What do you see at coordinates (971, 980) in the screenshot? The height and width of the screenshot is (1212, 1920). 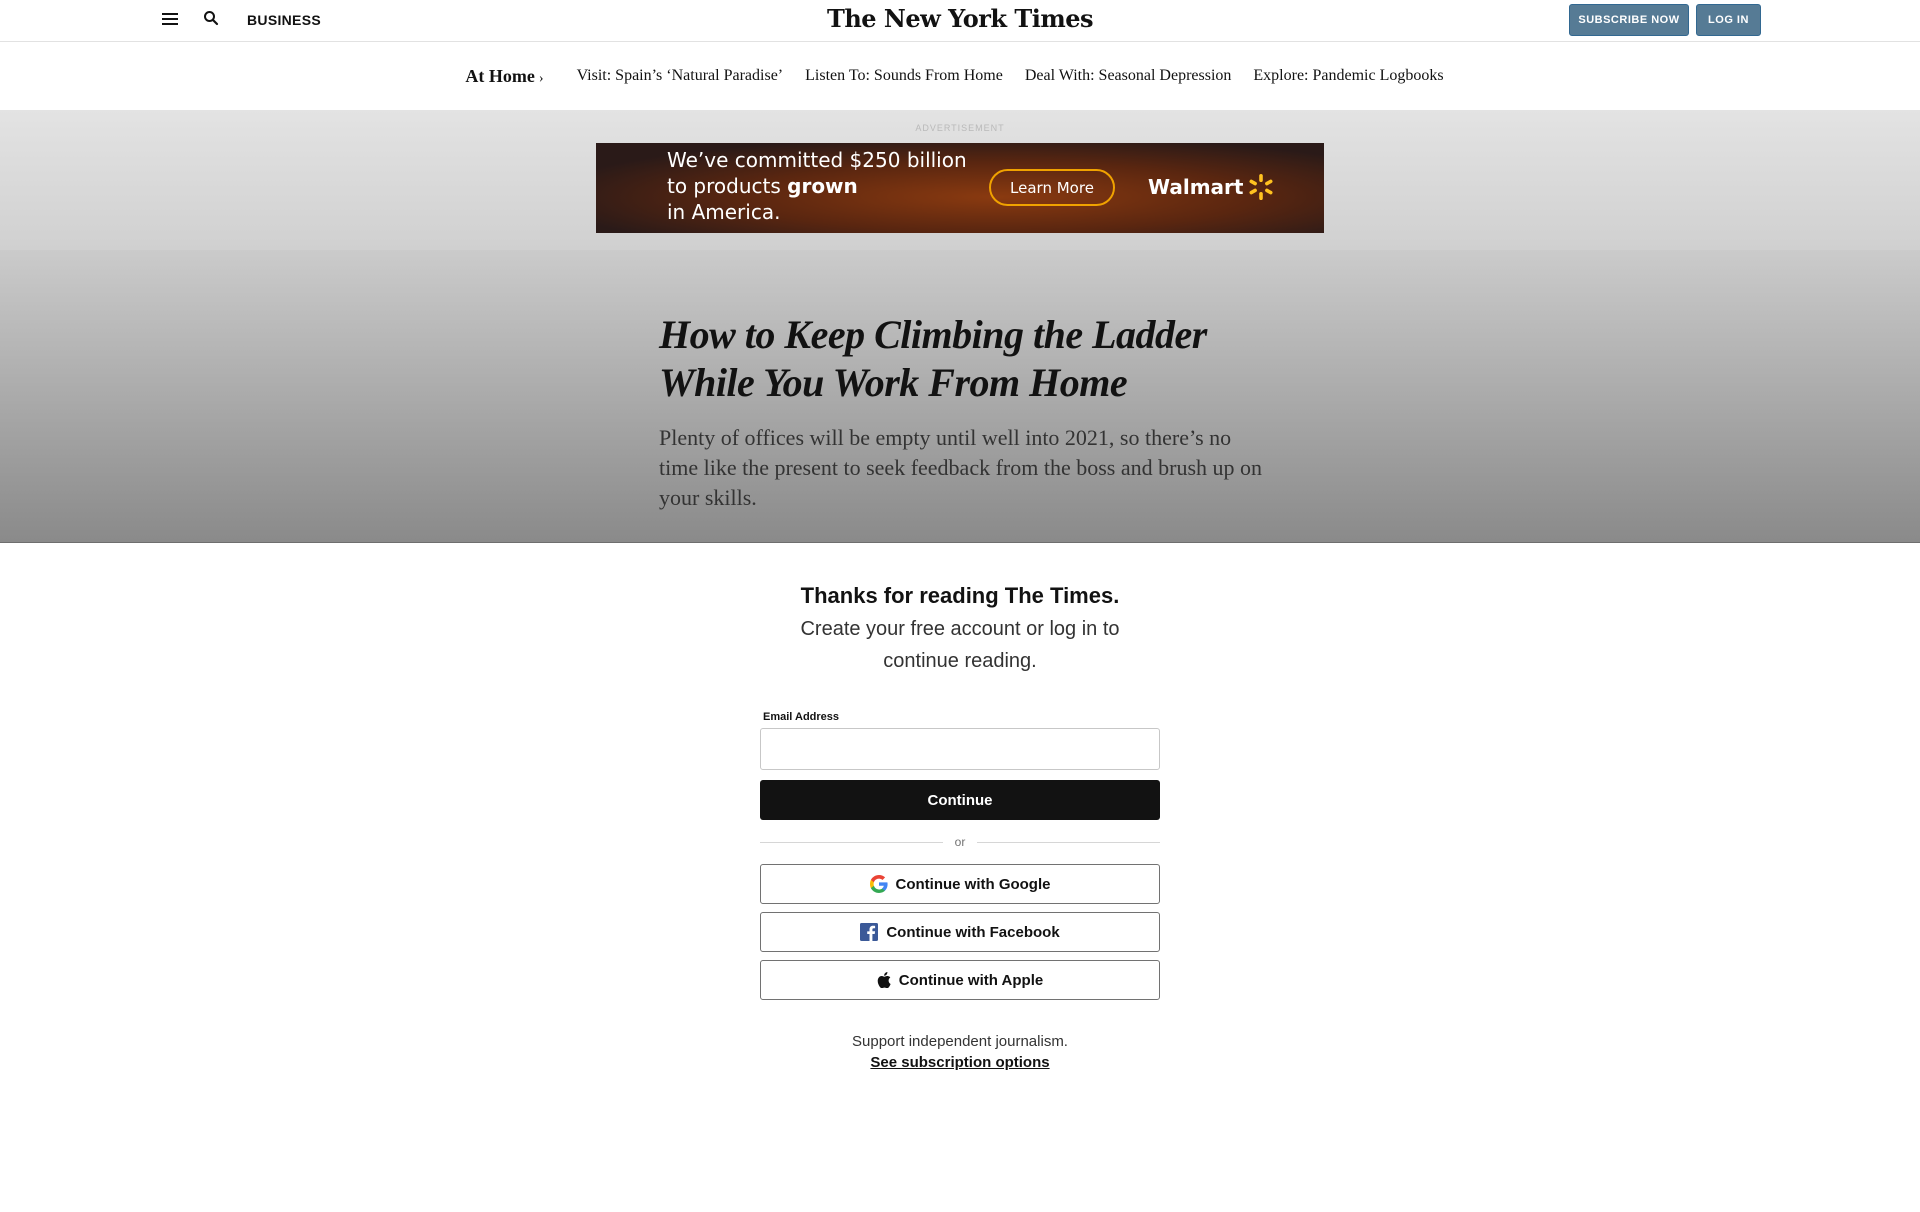 I see `apple-button-label: Continue with Apple` at bounding box center [971, 980].